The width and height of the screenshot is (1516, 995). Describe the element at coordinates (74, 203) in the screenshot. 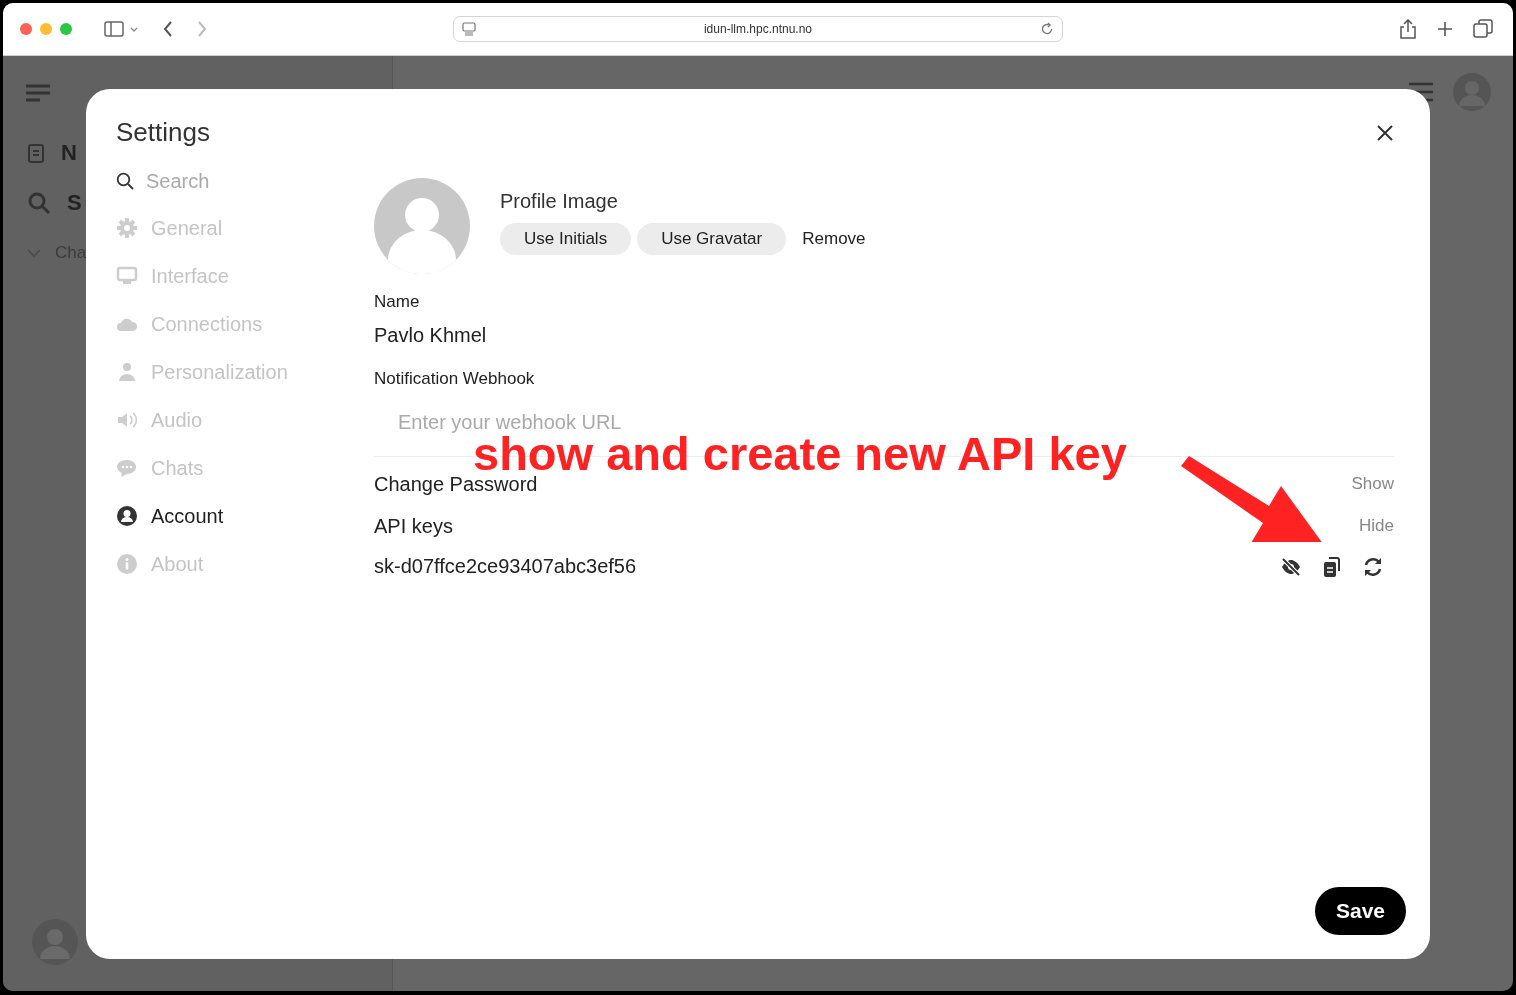

I see `sidebar-item: S` at that location.